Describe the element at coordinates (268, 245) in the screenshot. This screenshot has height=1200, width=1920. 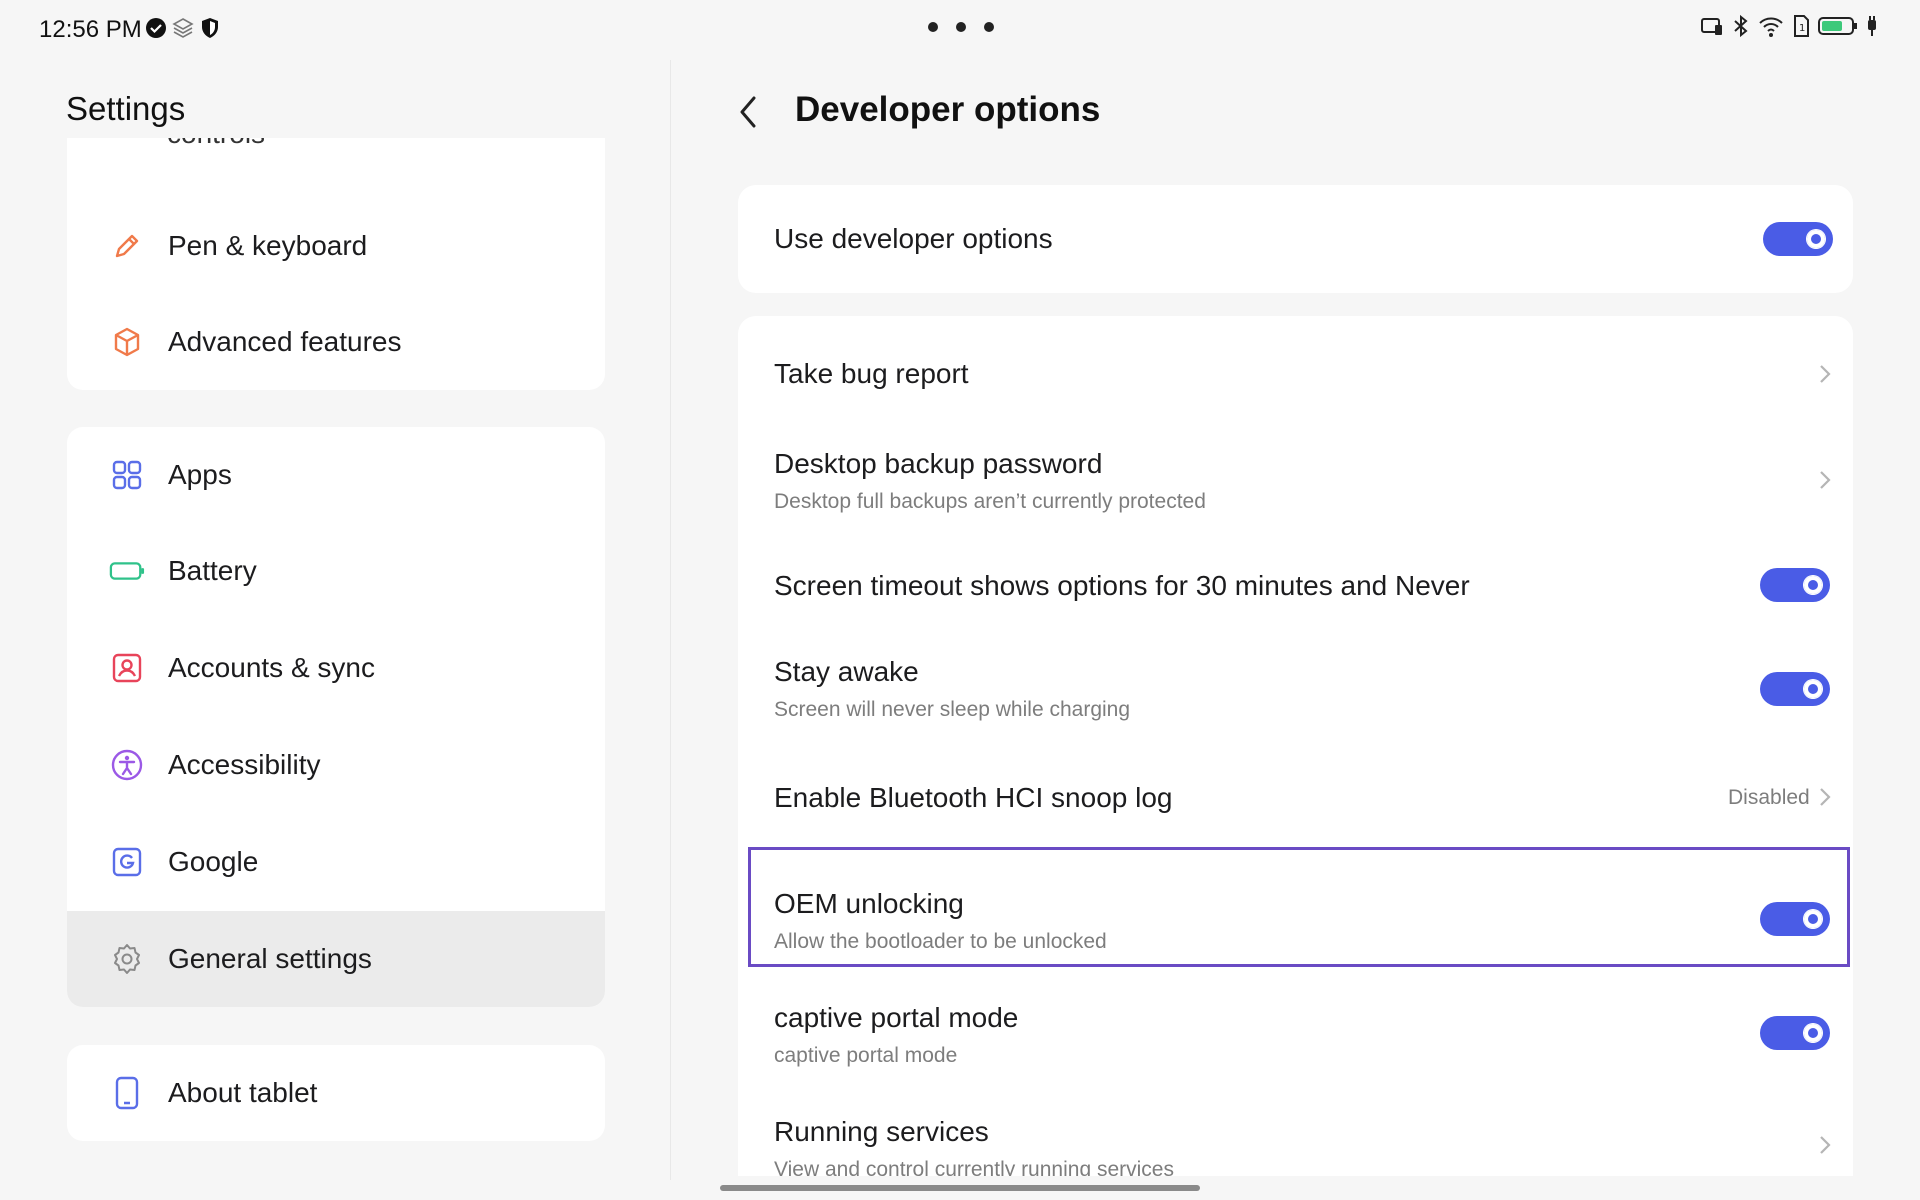
I see `sidebar-item-label: Pen & keyboard` at that location.